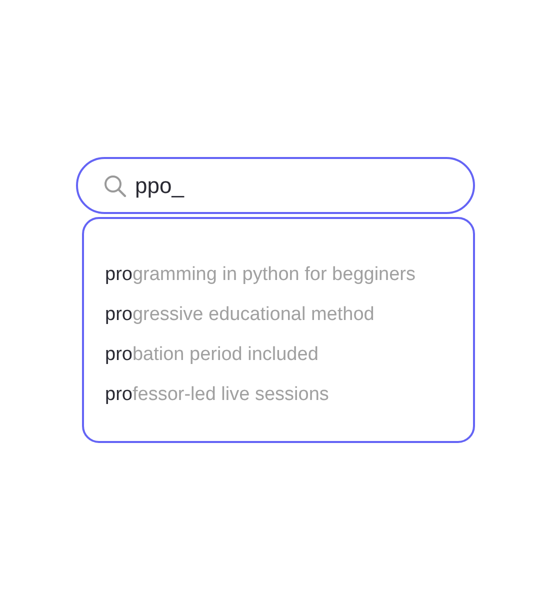 The height and width of the screenshot is (599, 552). What do you see at coordinates (115, 186) in the screenshot?
I see `search-icon` at bounding box center [115, 186].